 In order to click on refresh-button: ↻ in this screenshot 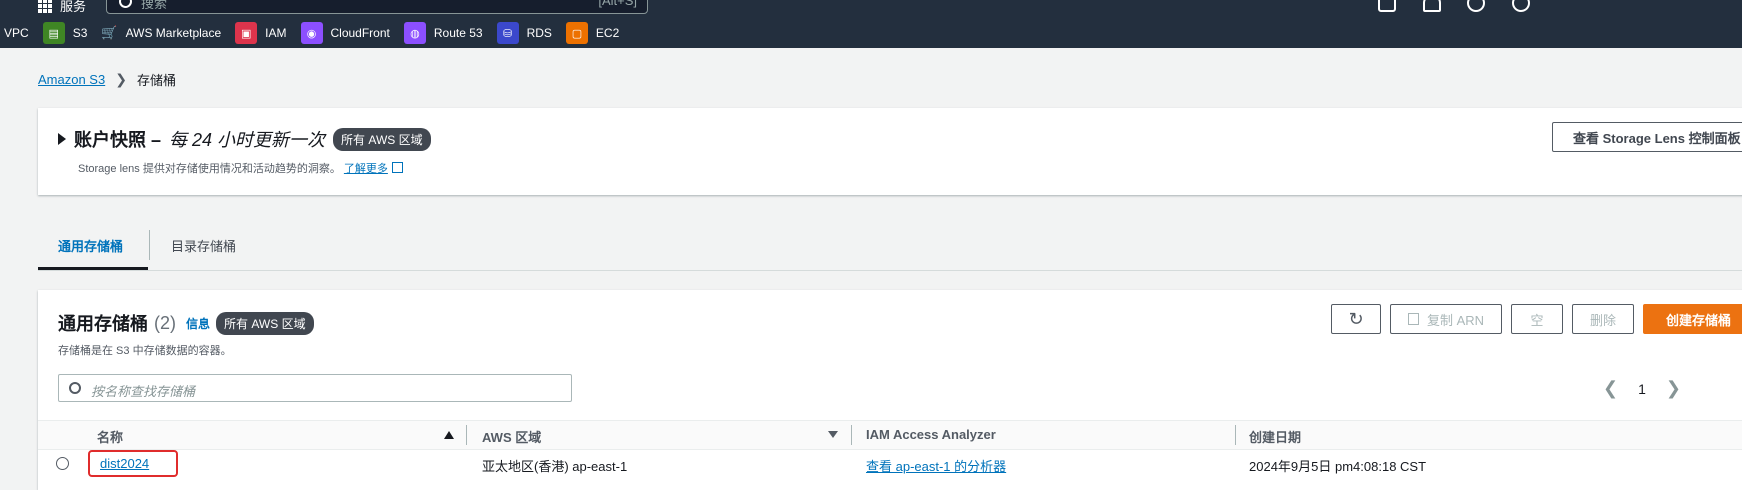, I will do `click(1356, 319)`.